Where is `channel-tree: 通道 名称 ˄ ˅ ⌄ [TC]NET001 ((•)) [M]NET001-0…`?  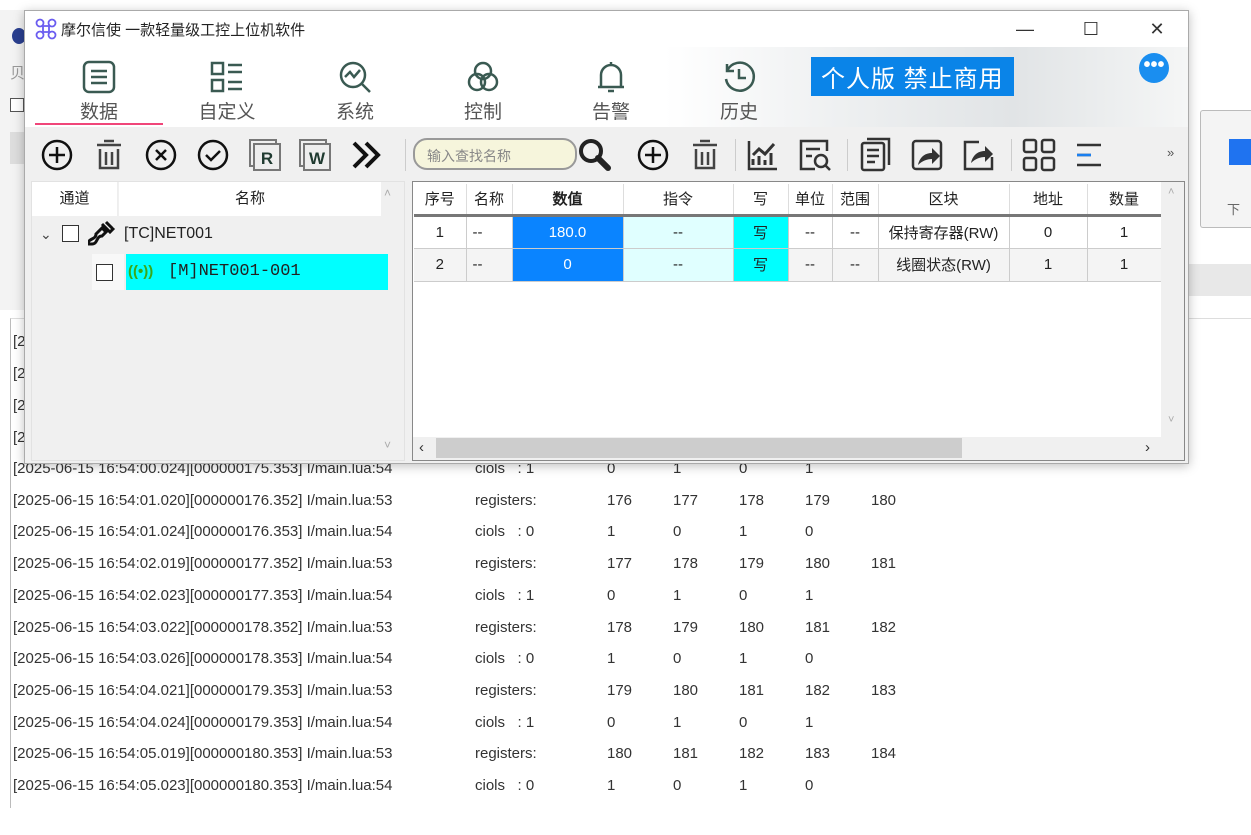
channel-tree: 通道 名称 ˄ ˅ ⌄ [TC]NET001 ((•)) [M]NET001-0… is located at coordinates (218, 321).